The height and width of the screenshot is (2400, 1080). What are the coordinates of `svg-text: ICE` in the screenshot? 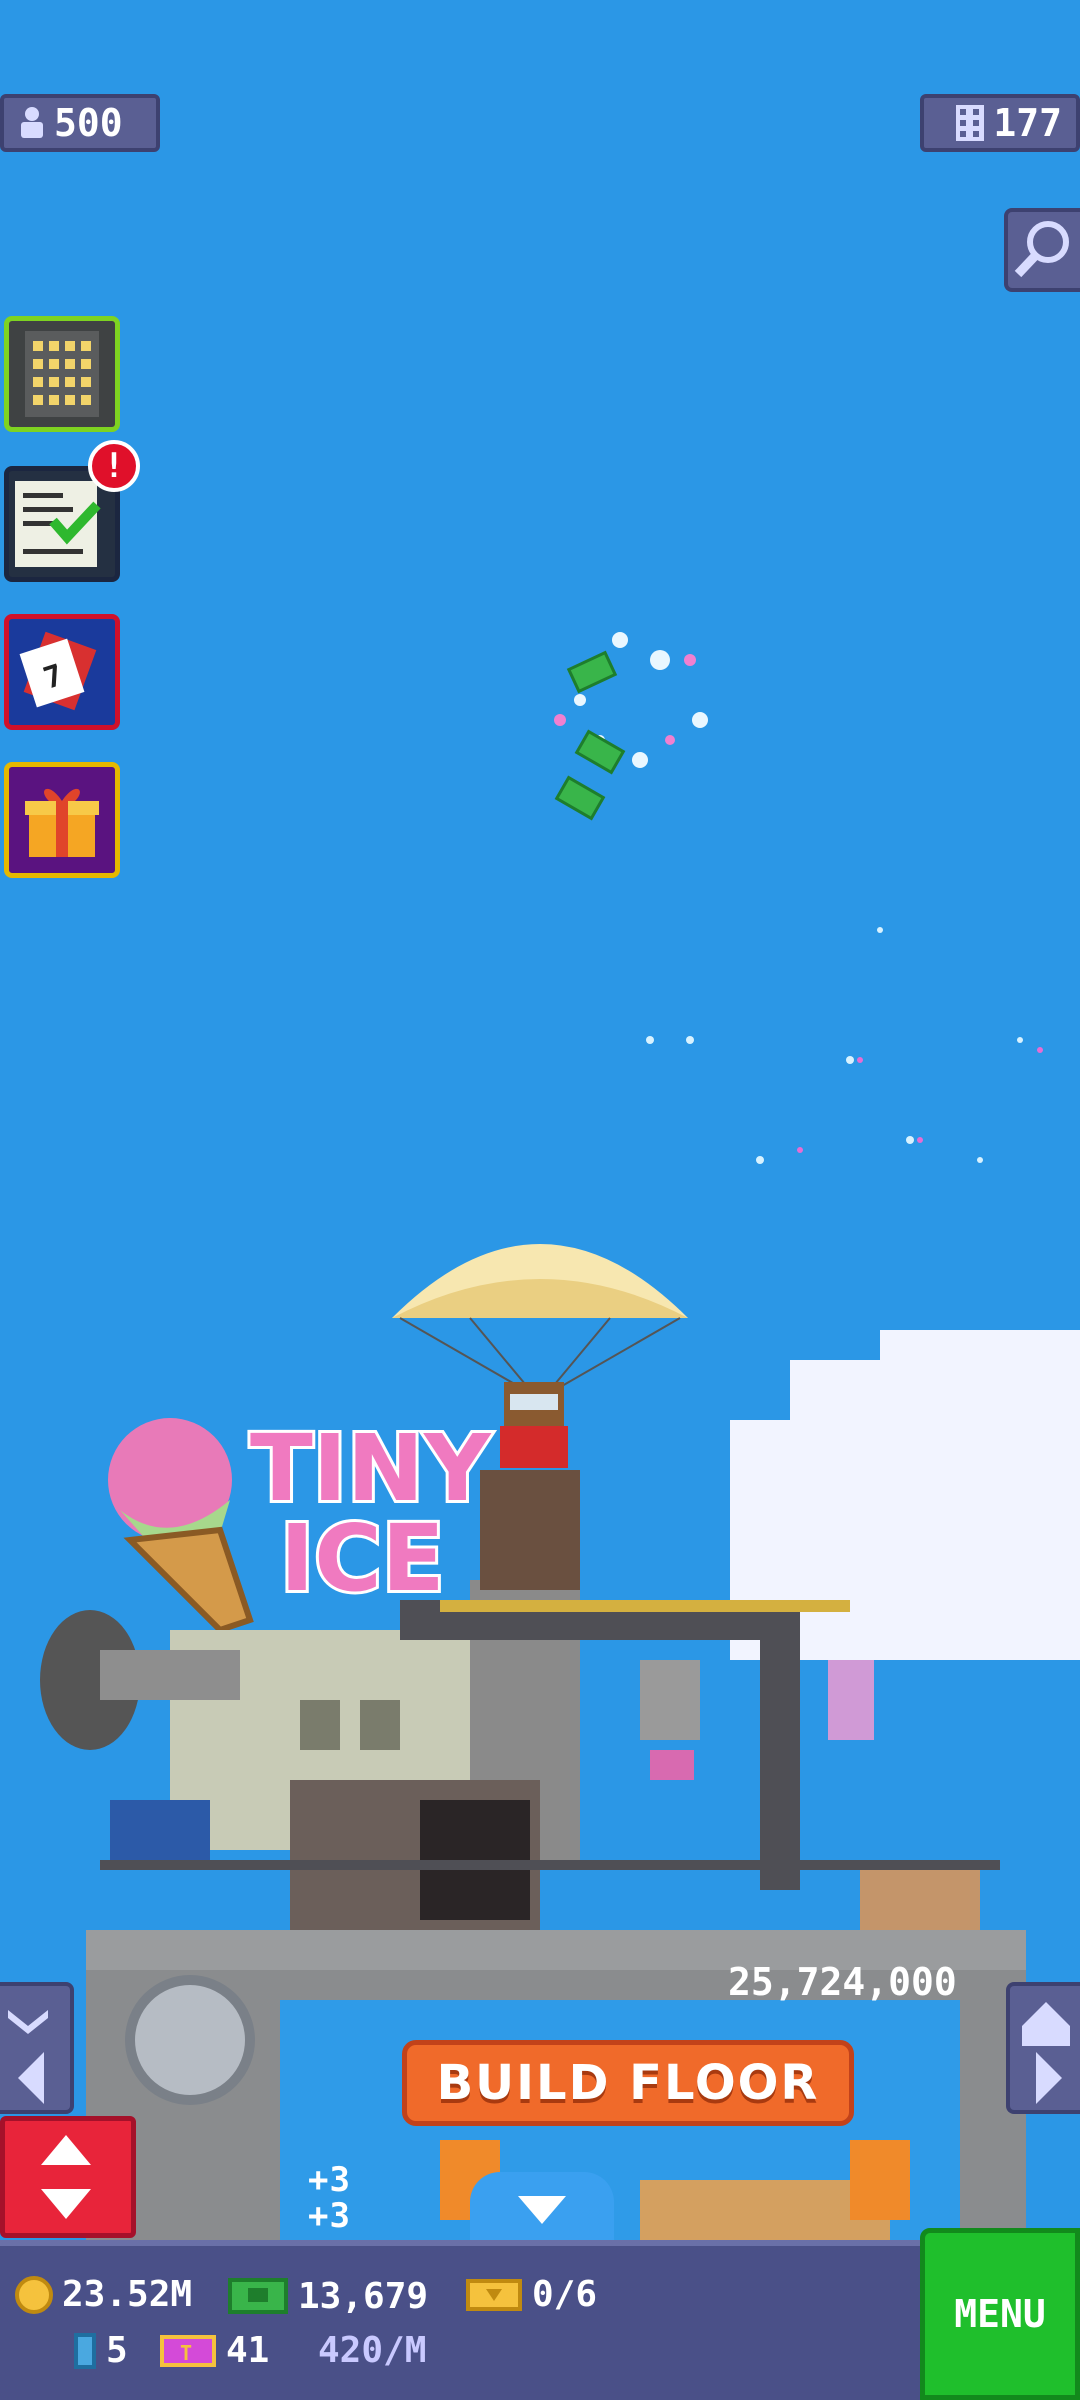 It's located at (362, 1558).